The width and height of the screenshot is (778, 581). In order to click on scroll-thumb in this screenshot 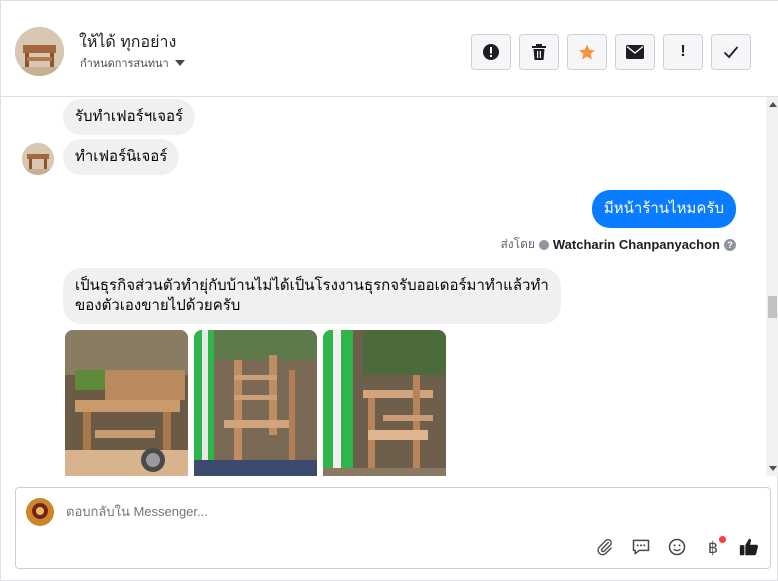, I will do `click(772, 307)`.